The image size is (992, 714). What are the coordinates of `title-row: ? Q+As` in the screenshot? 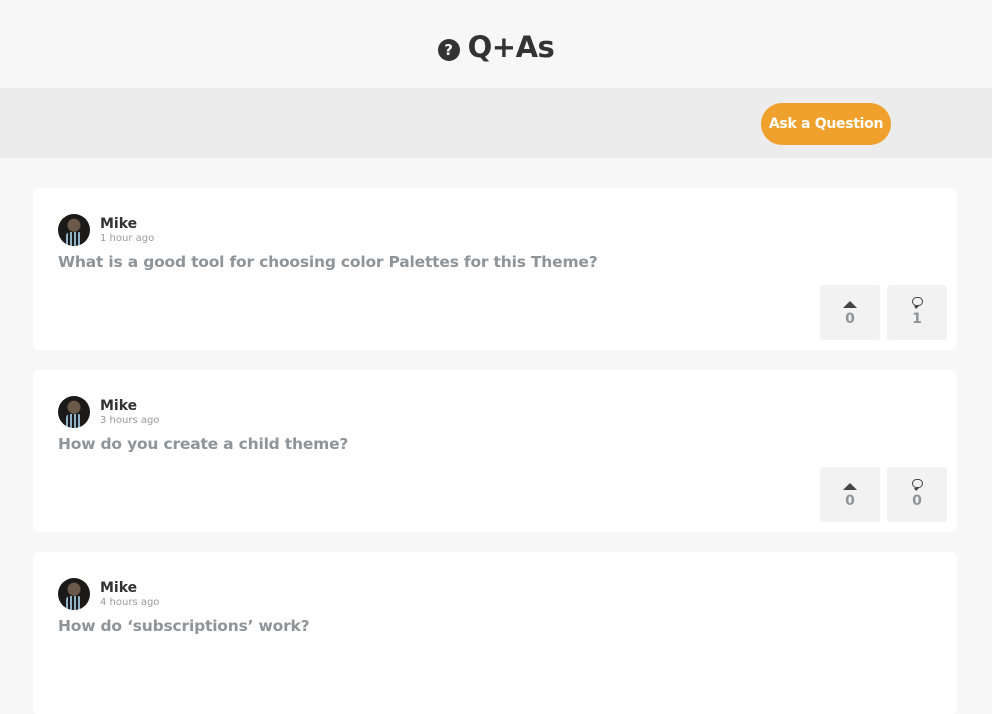 It's located at (496, 47).